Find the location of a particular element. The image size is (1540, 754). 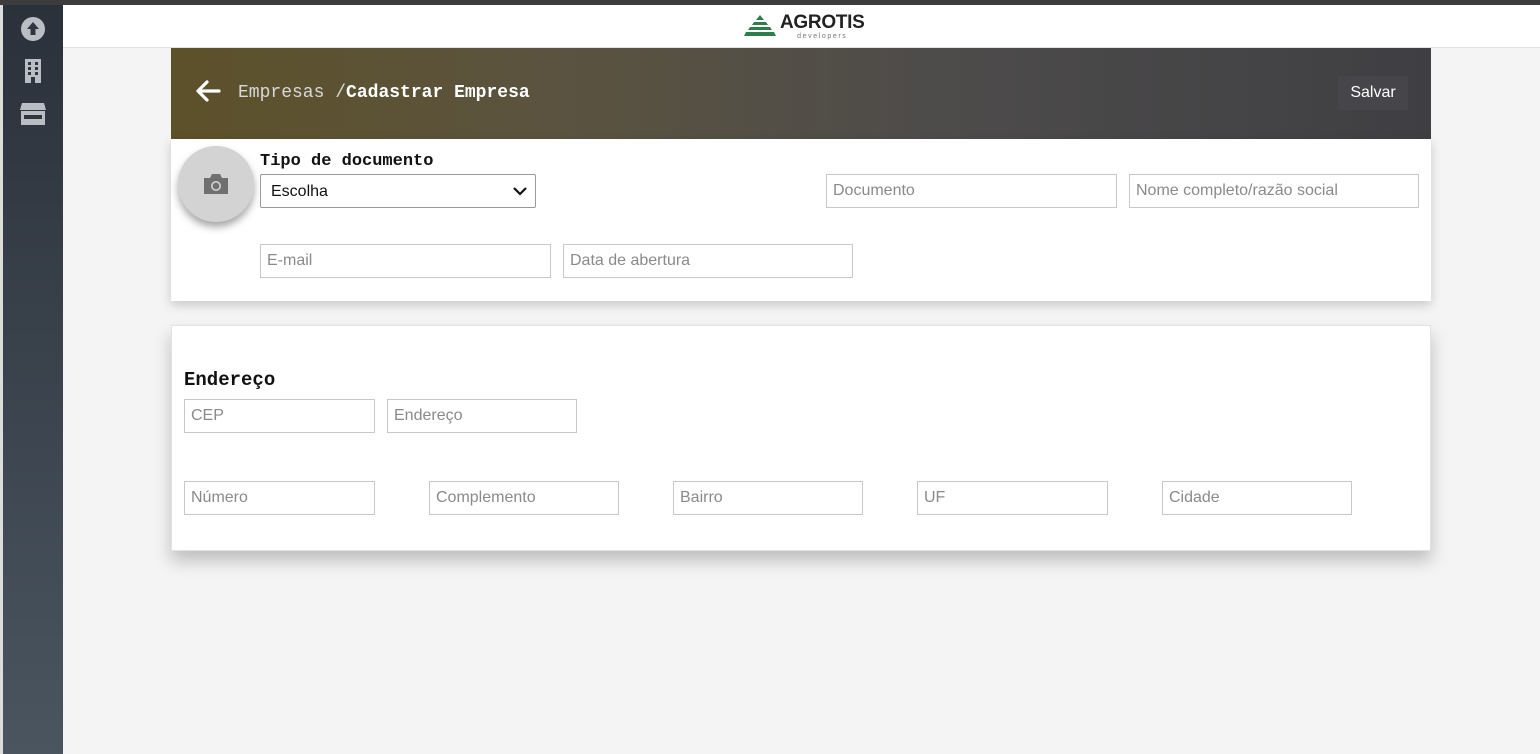

complement-field is located at coordinates (524, 498).